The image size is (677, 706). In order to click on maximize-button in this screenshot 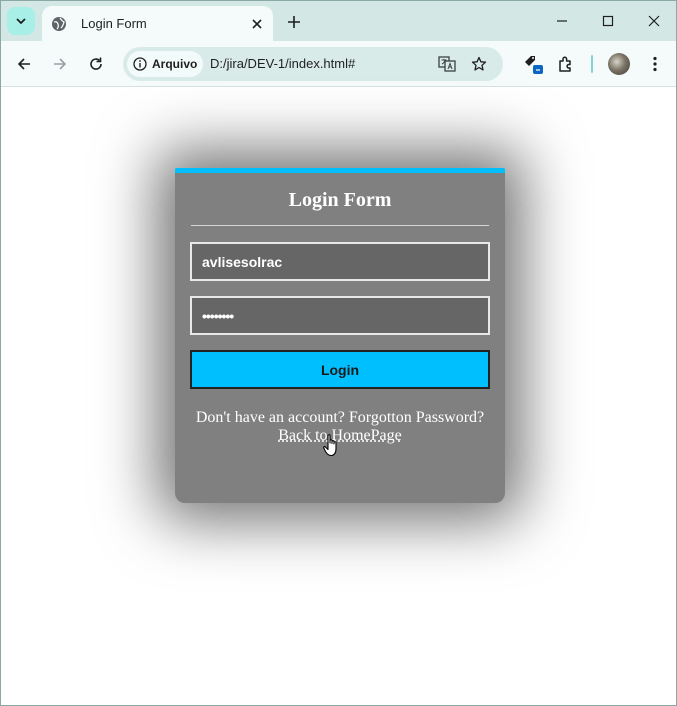, I will do `click(608, 21)`.